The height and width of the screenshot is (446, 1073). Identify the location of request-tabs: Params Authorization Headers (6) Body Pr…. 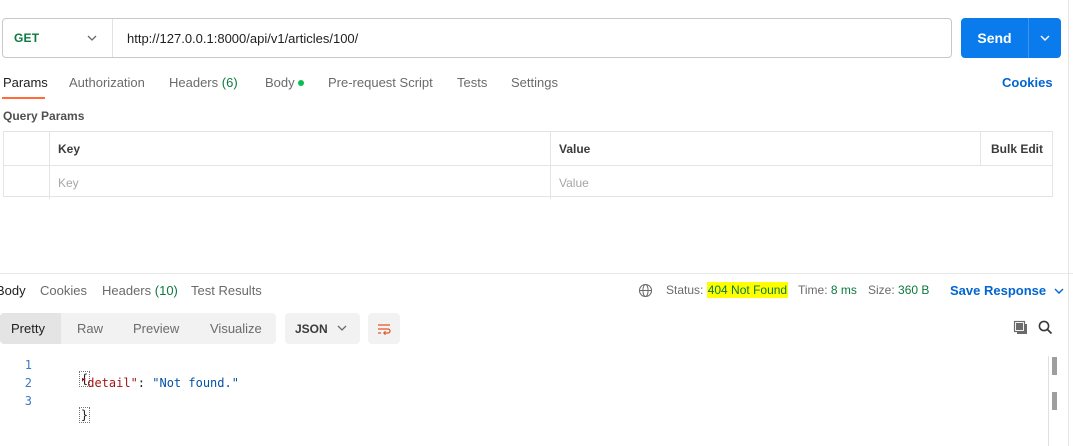
(536, 84).